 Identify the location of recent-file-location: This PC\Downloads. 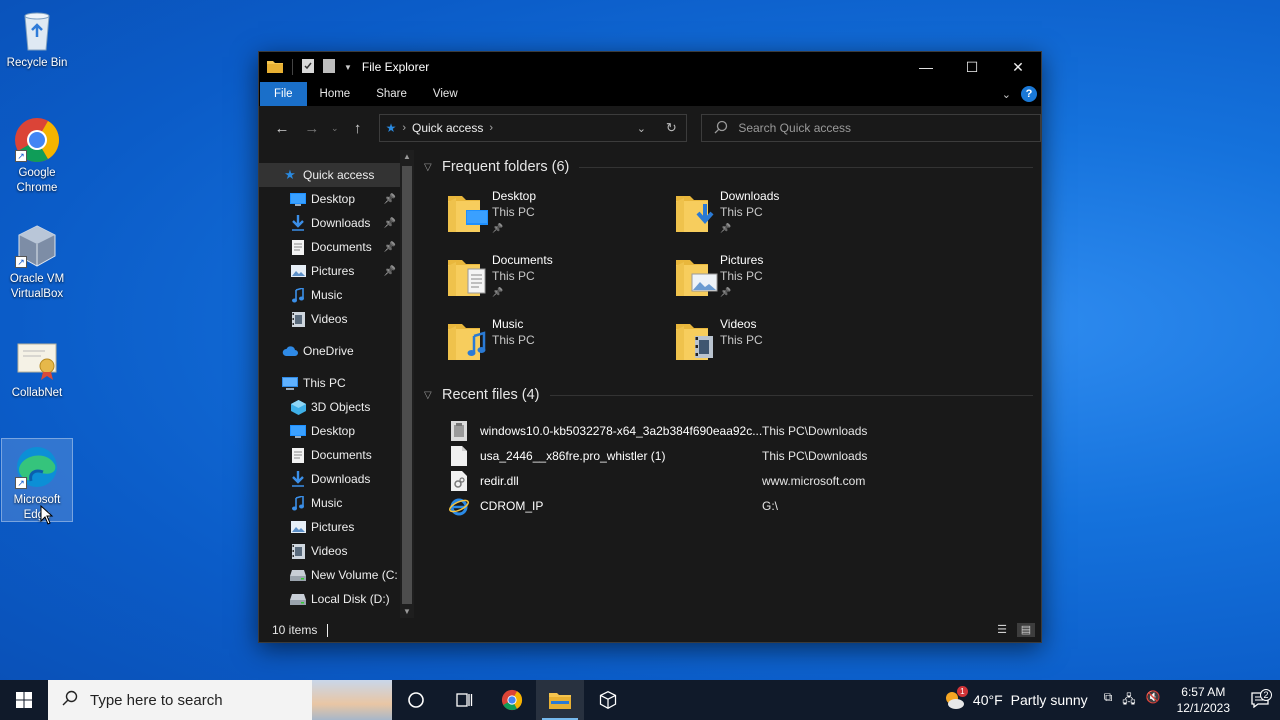
(815, 455).